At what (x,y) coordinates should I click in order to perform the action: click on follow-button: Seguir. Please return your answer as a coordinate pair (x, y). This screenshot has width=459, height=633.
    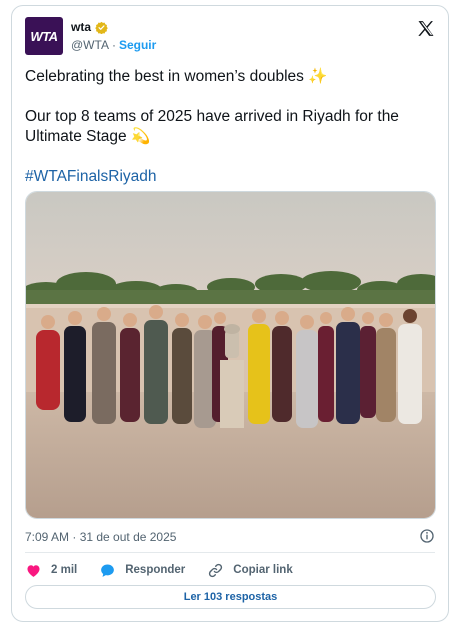
    Looking at the image, I should click on (137, 45).